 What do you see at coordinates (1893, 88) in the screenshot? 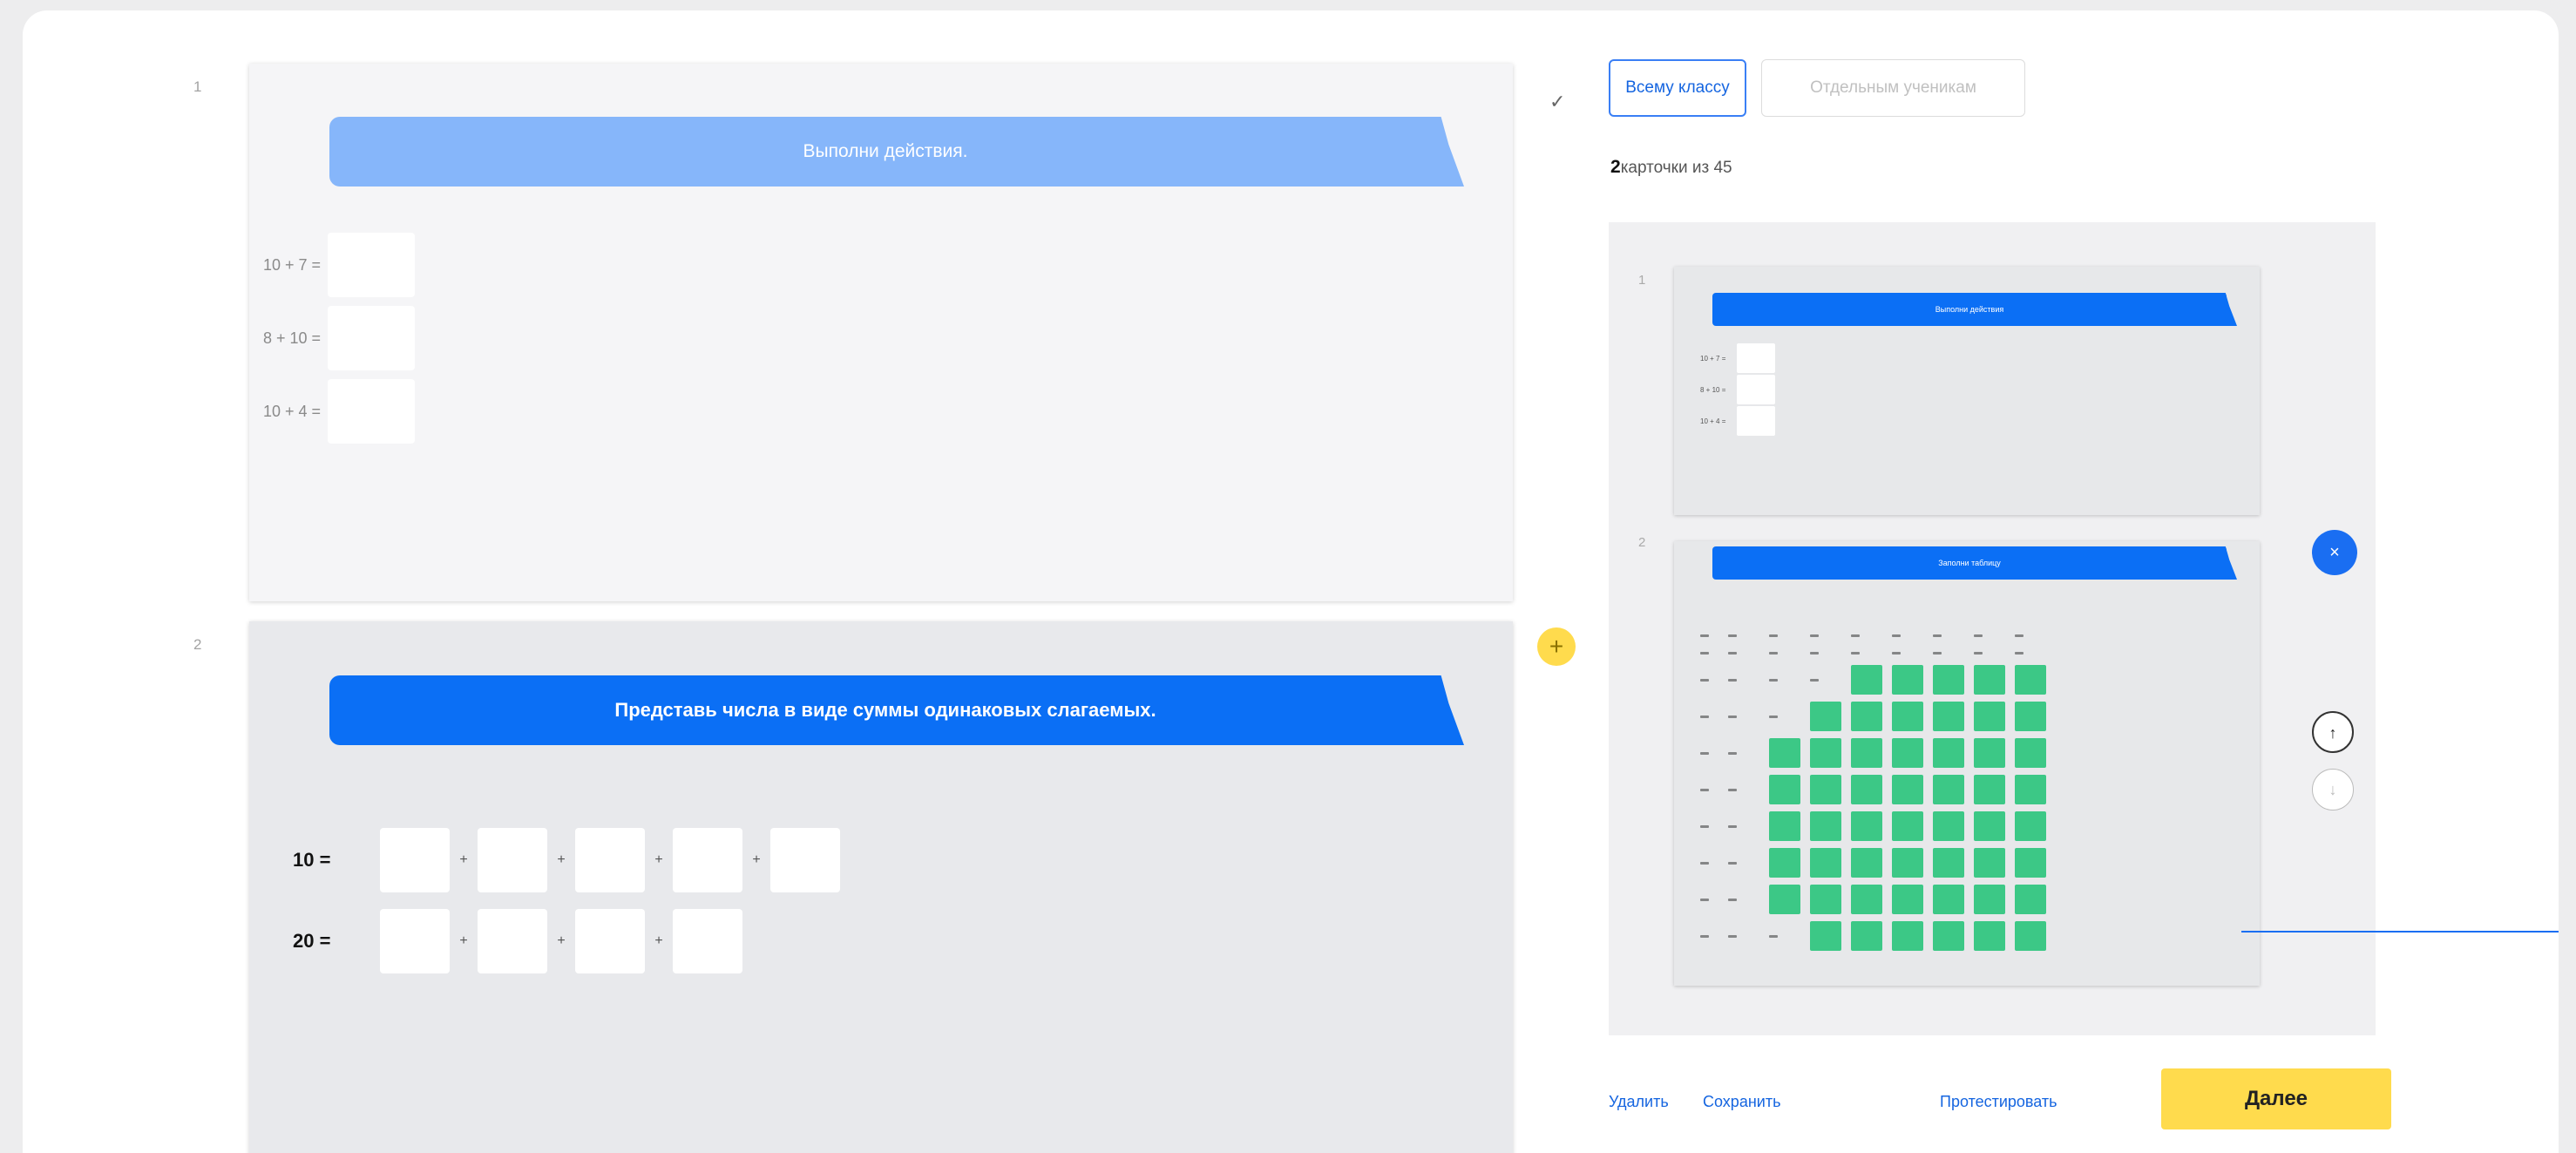
I see `tab-individual-students: Отдельным ученикам` at bounding box center [1893, 88].